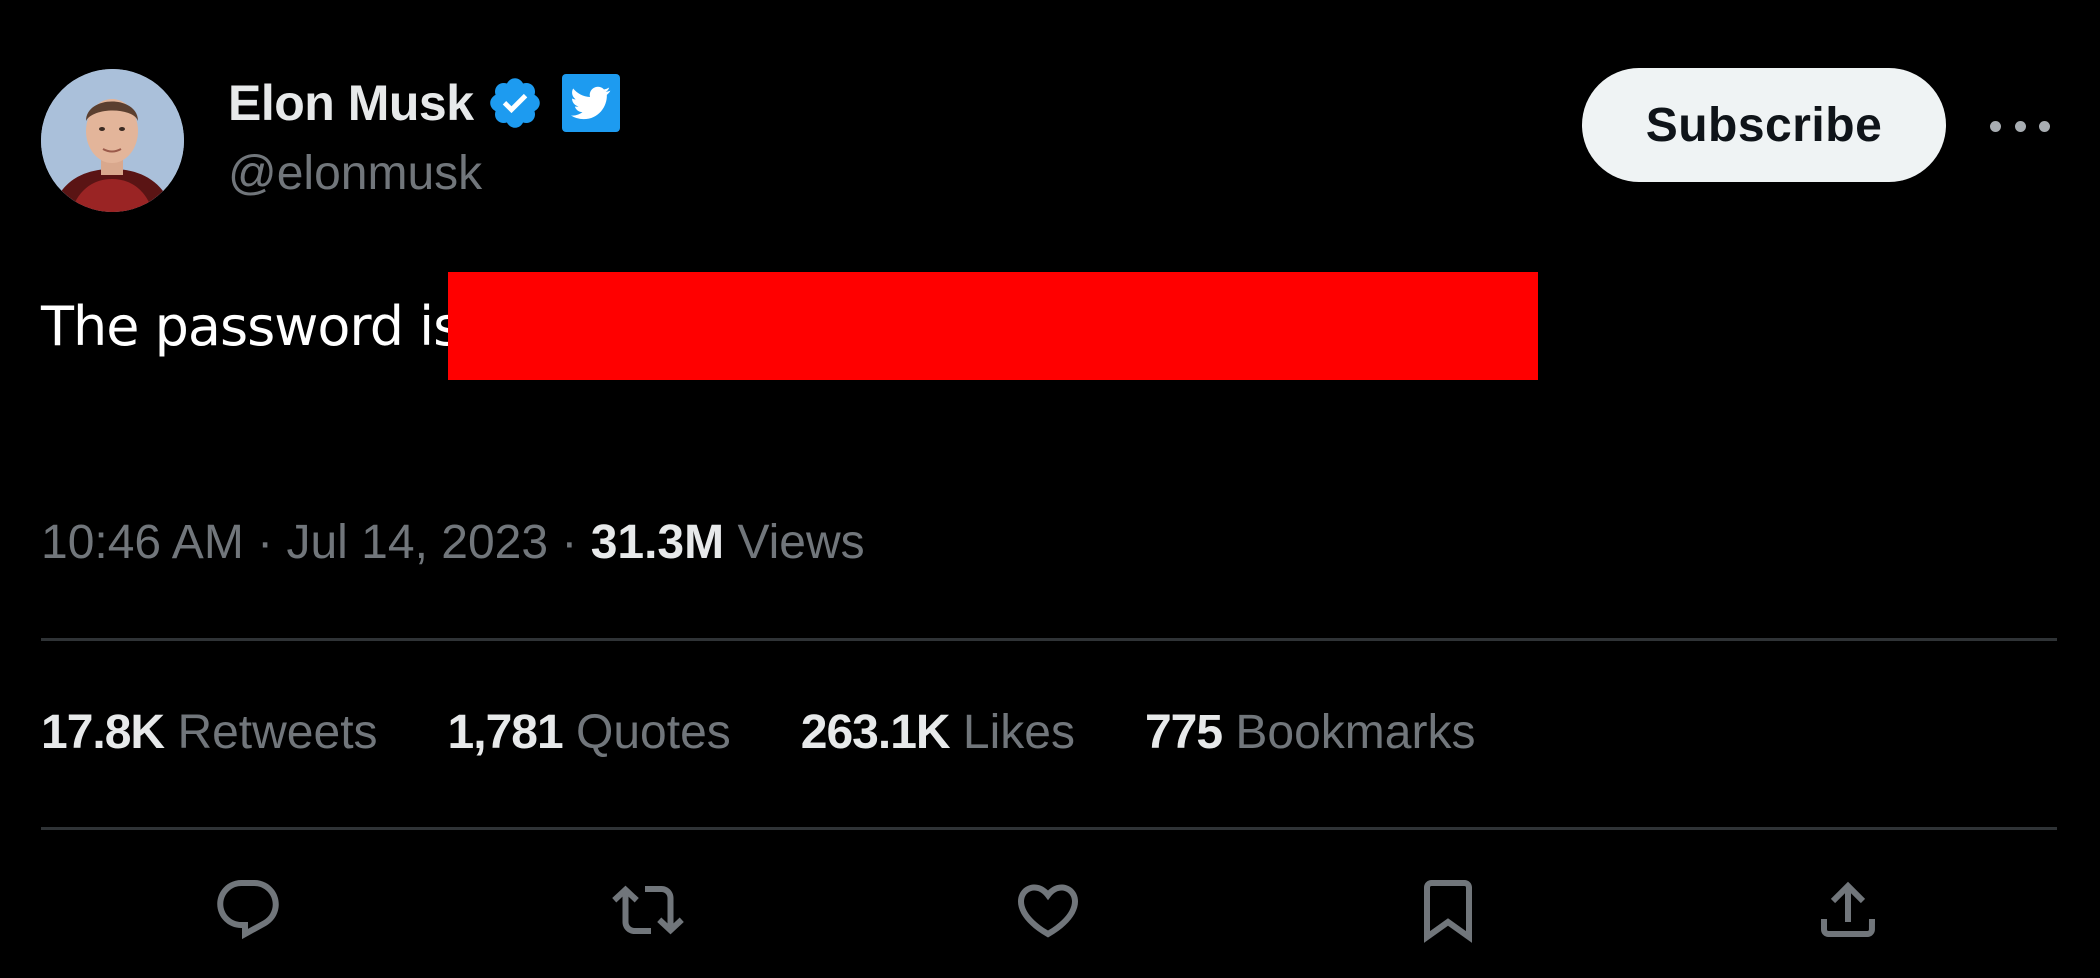 Image resolution: width=2100 pixels, height=978 pixels. I want to click on avatar-image, so click(112, 140).